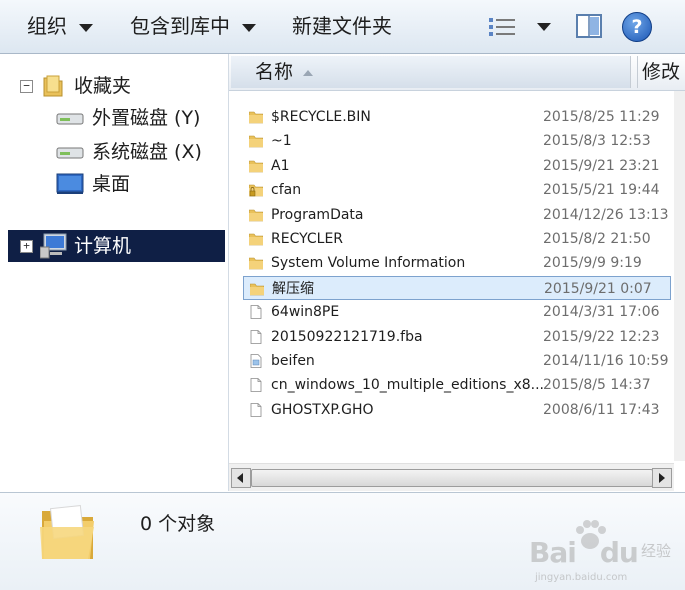 The height and width of the screenshot is (590, 685). What do you see at coordinates (322, 409) in the screenshot?
I see `file-name: GHOSTXP.GHO` at bounding box center [322, 409].